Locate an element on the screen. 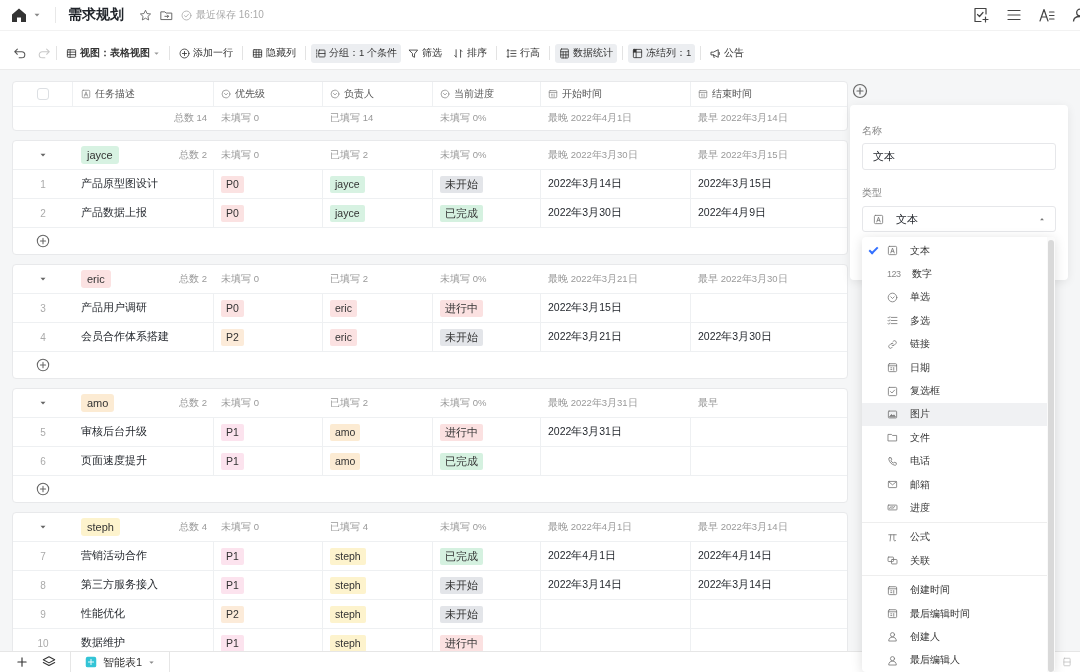  row-number: 6 is located at coordinates (43, 461).